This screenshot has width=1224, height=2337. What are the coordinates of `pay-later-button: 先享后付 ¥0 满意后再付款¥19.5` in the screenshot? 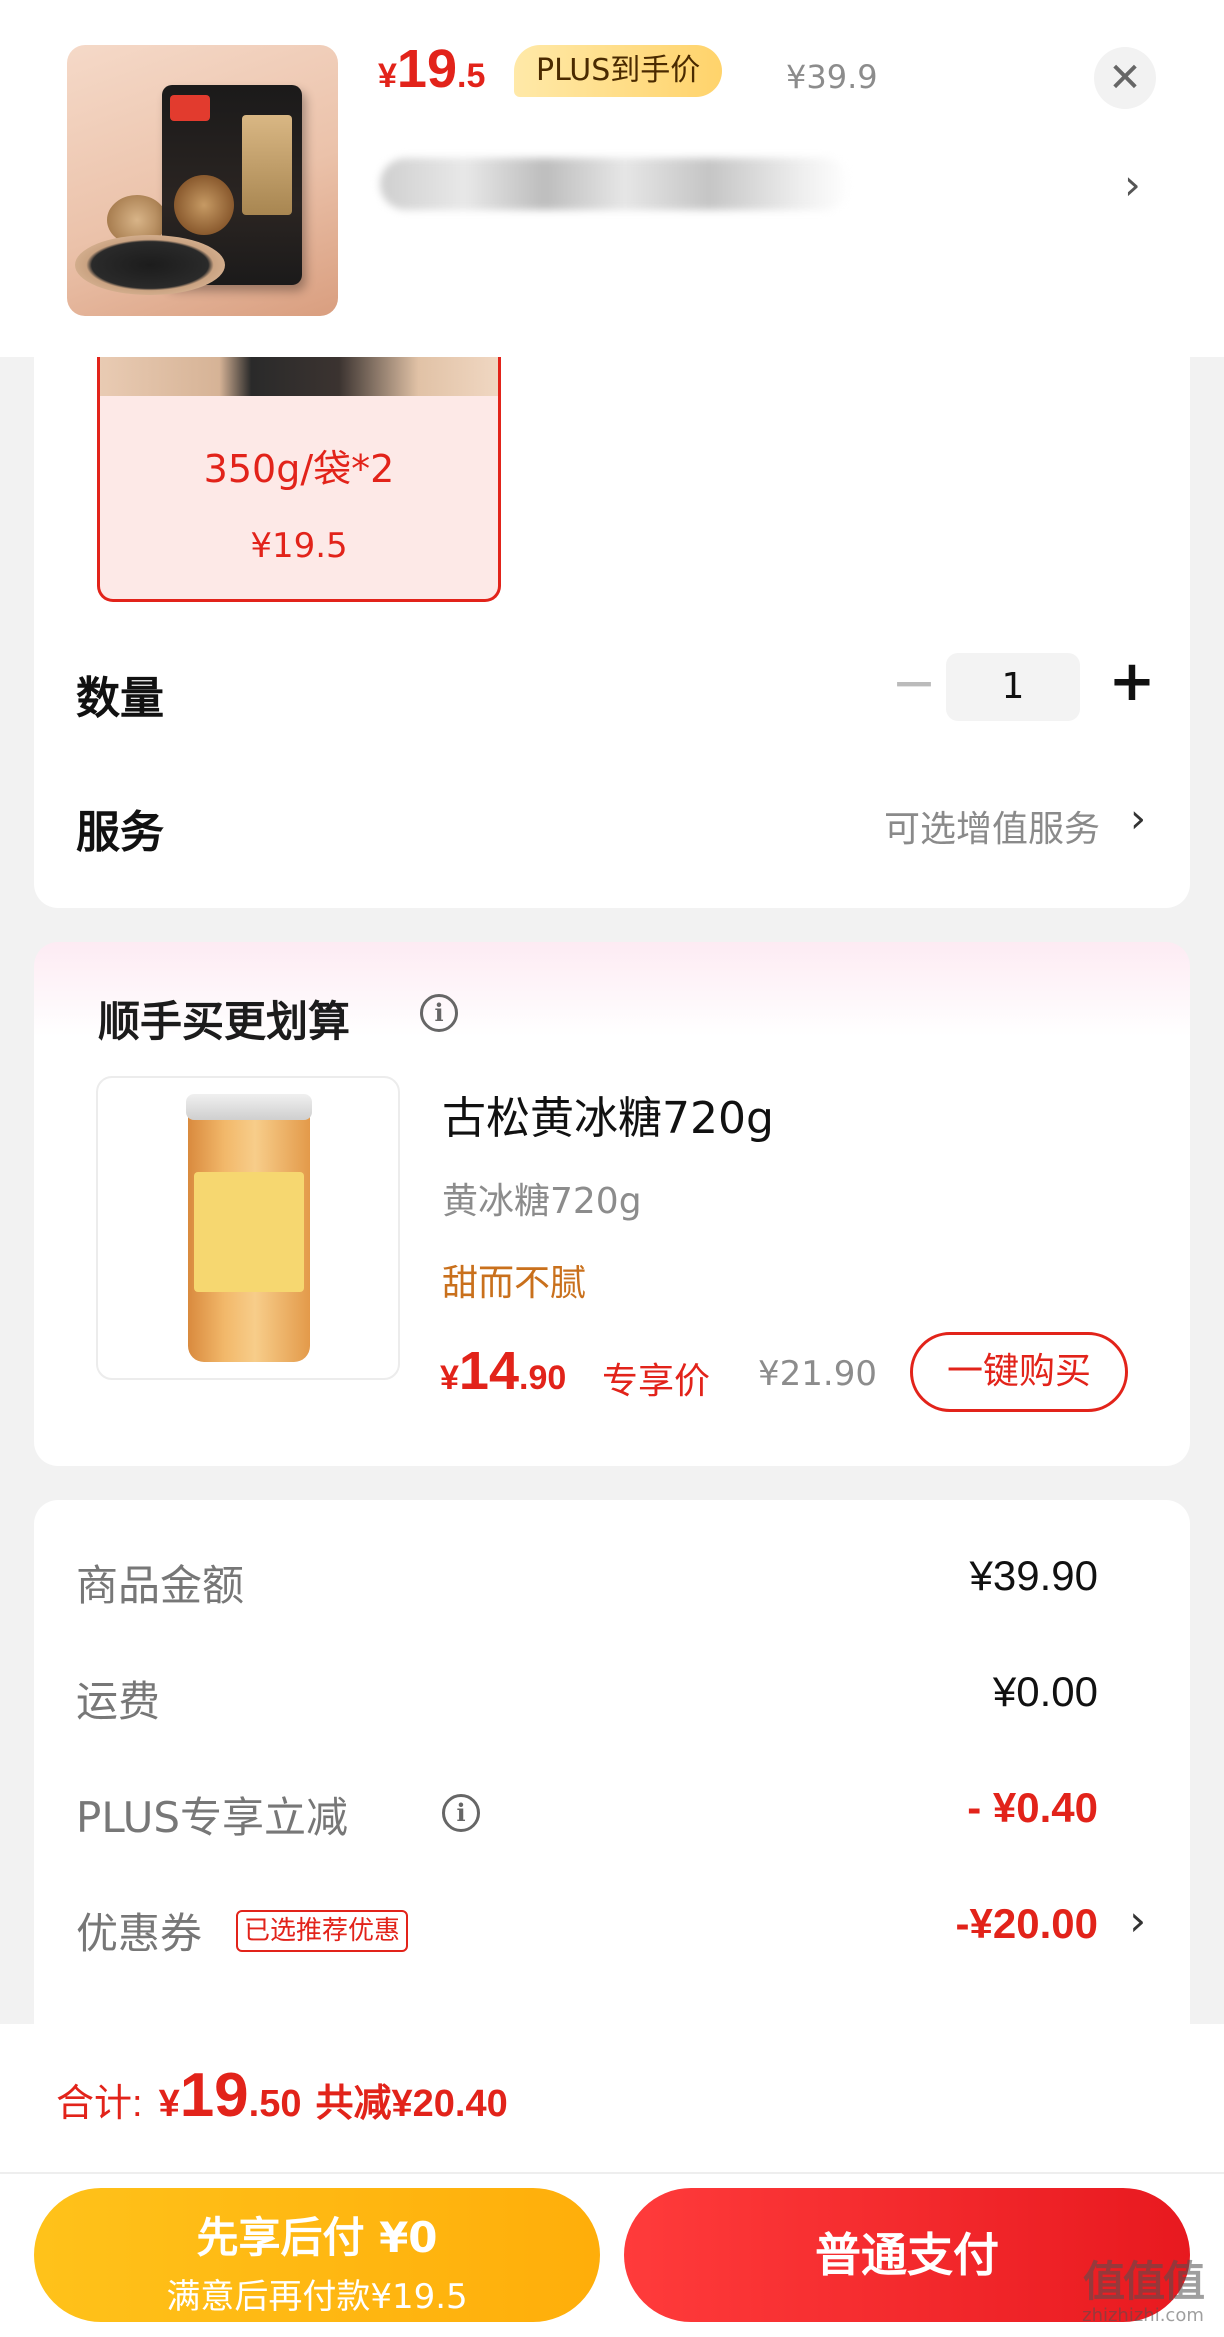 It's located at (317, 2255).